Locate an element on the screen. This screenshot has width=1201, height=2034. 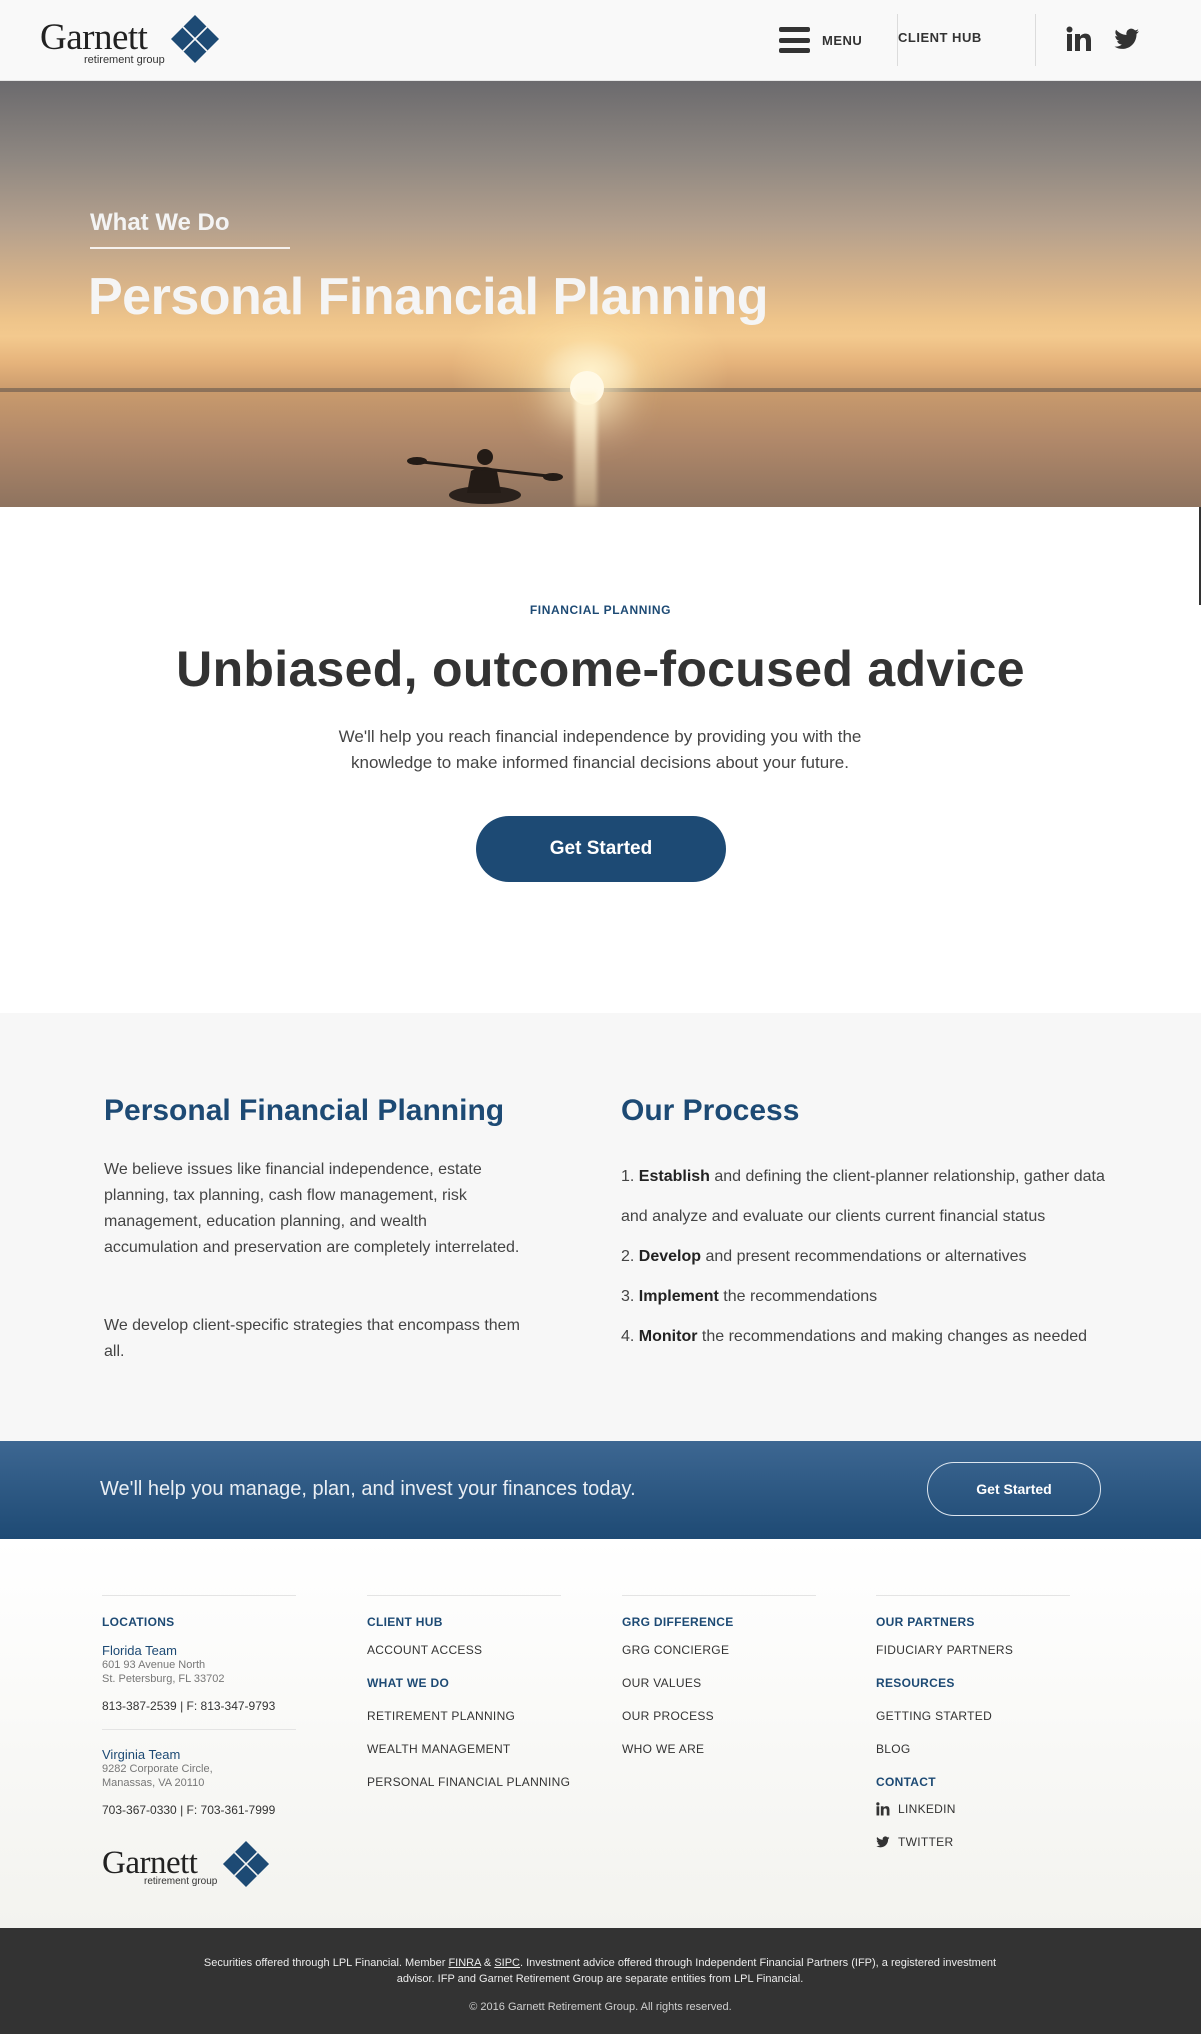
locations-heading: LOCATIONS is located at coordinates (138, 1622).